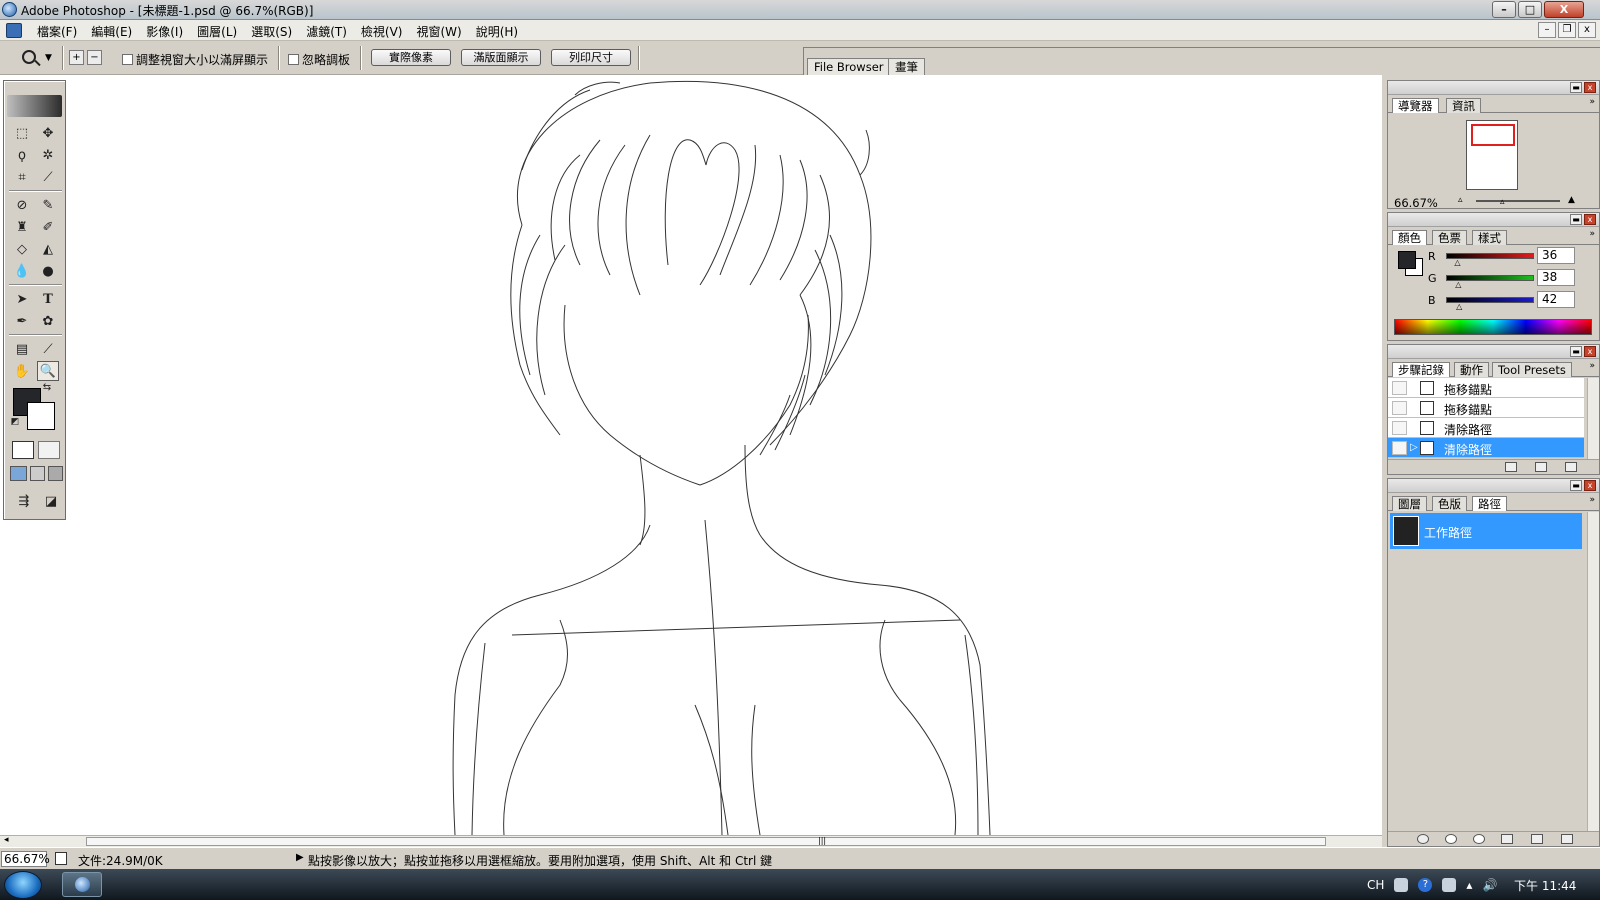  I want to click on clone-stamp-tool-icon: ♜, so click(22, 227).